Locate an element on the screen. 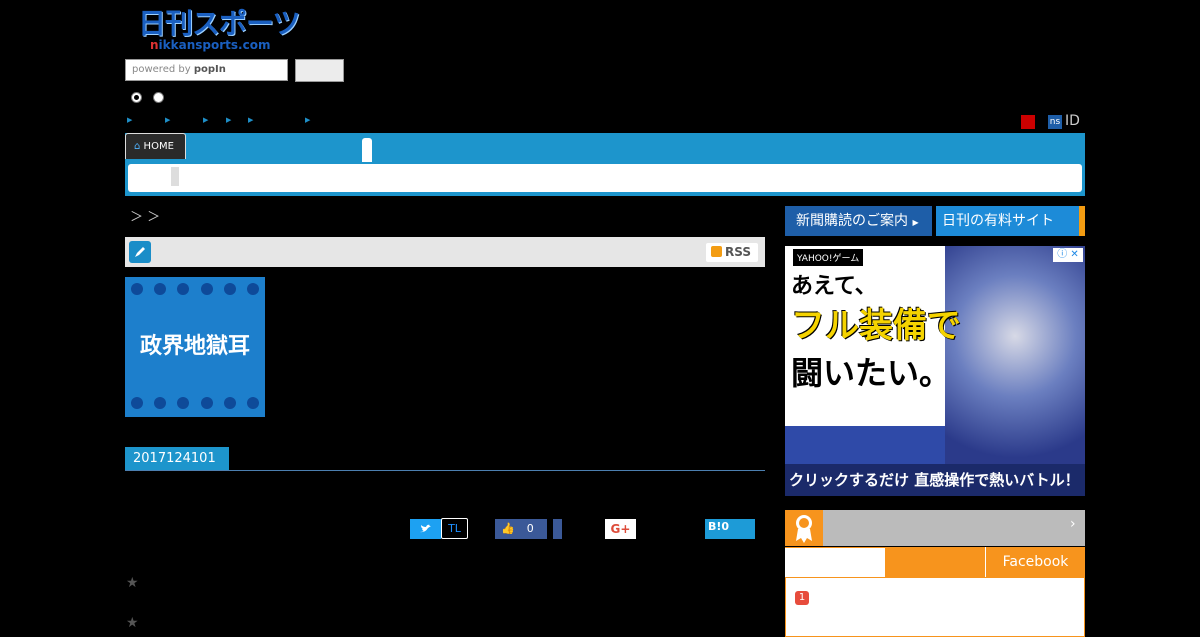 The image size is (1200, 637). paid-site-label: 日刊の有料サイト is located at coordinates (998, 221).